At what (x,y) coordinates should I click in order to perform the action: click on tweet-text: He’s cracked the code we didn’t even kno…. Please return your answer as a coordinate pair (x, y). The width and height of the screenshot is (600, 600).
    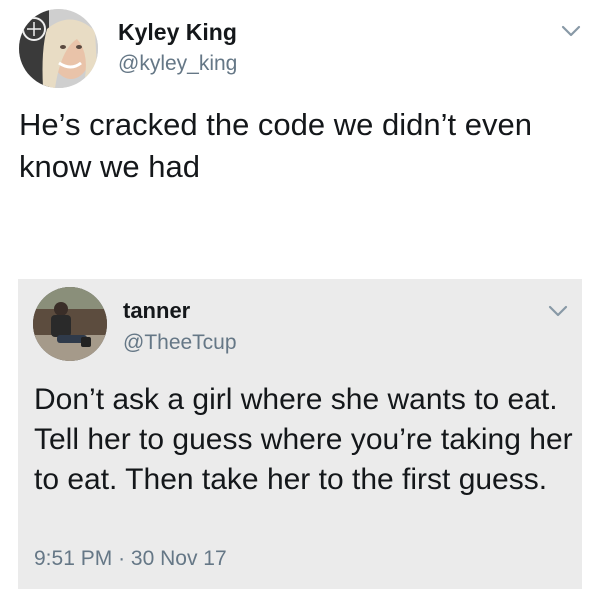
    Looking at the image, I should click on (275, 145).